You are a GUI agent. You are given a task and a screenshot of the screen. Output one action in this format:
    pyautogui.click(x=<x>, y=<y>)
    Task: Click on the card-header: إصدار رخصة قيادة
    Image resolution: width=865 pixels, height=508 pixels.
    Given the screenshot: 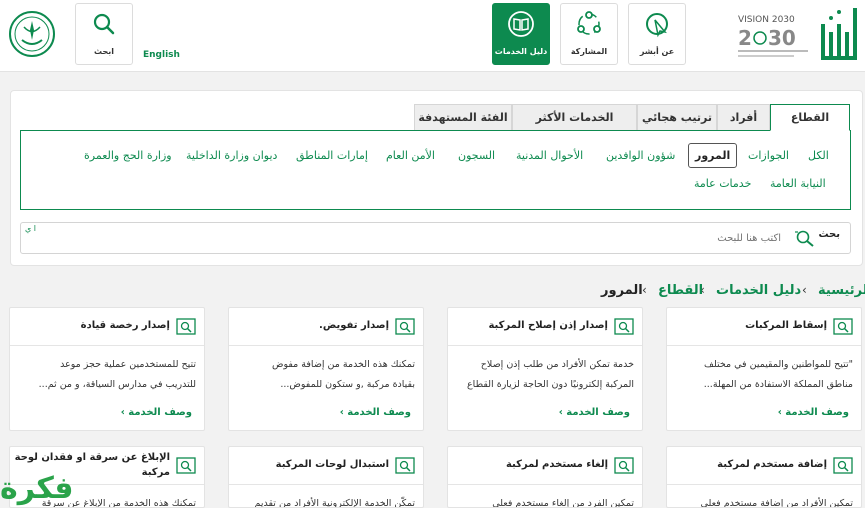 What is the action you would take?
    pyautogui.click(x=107, y=327)
    